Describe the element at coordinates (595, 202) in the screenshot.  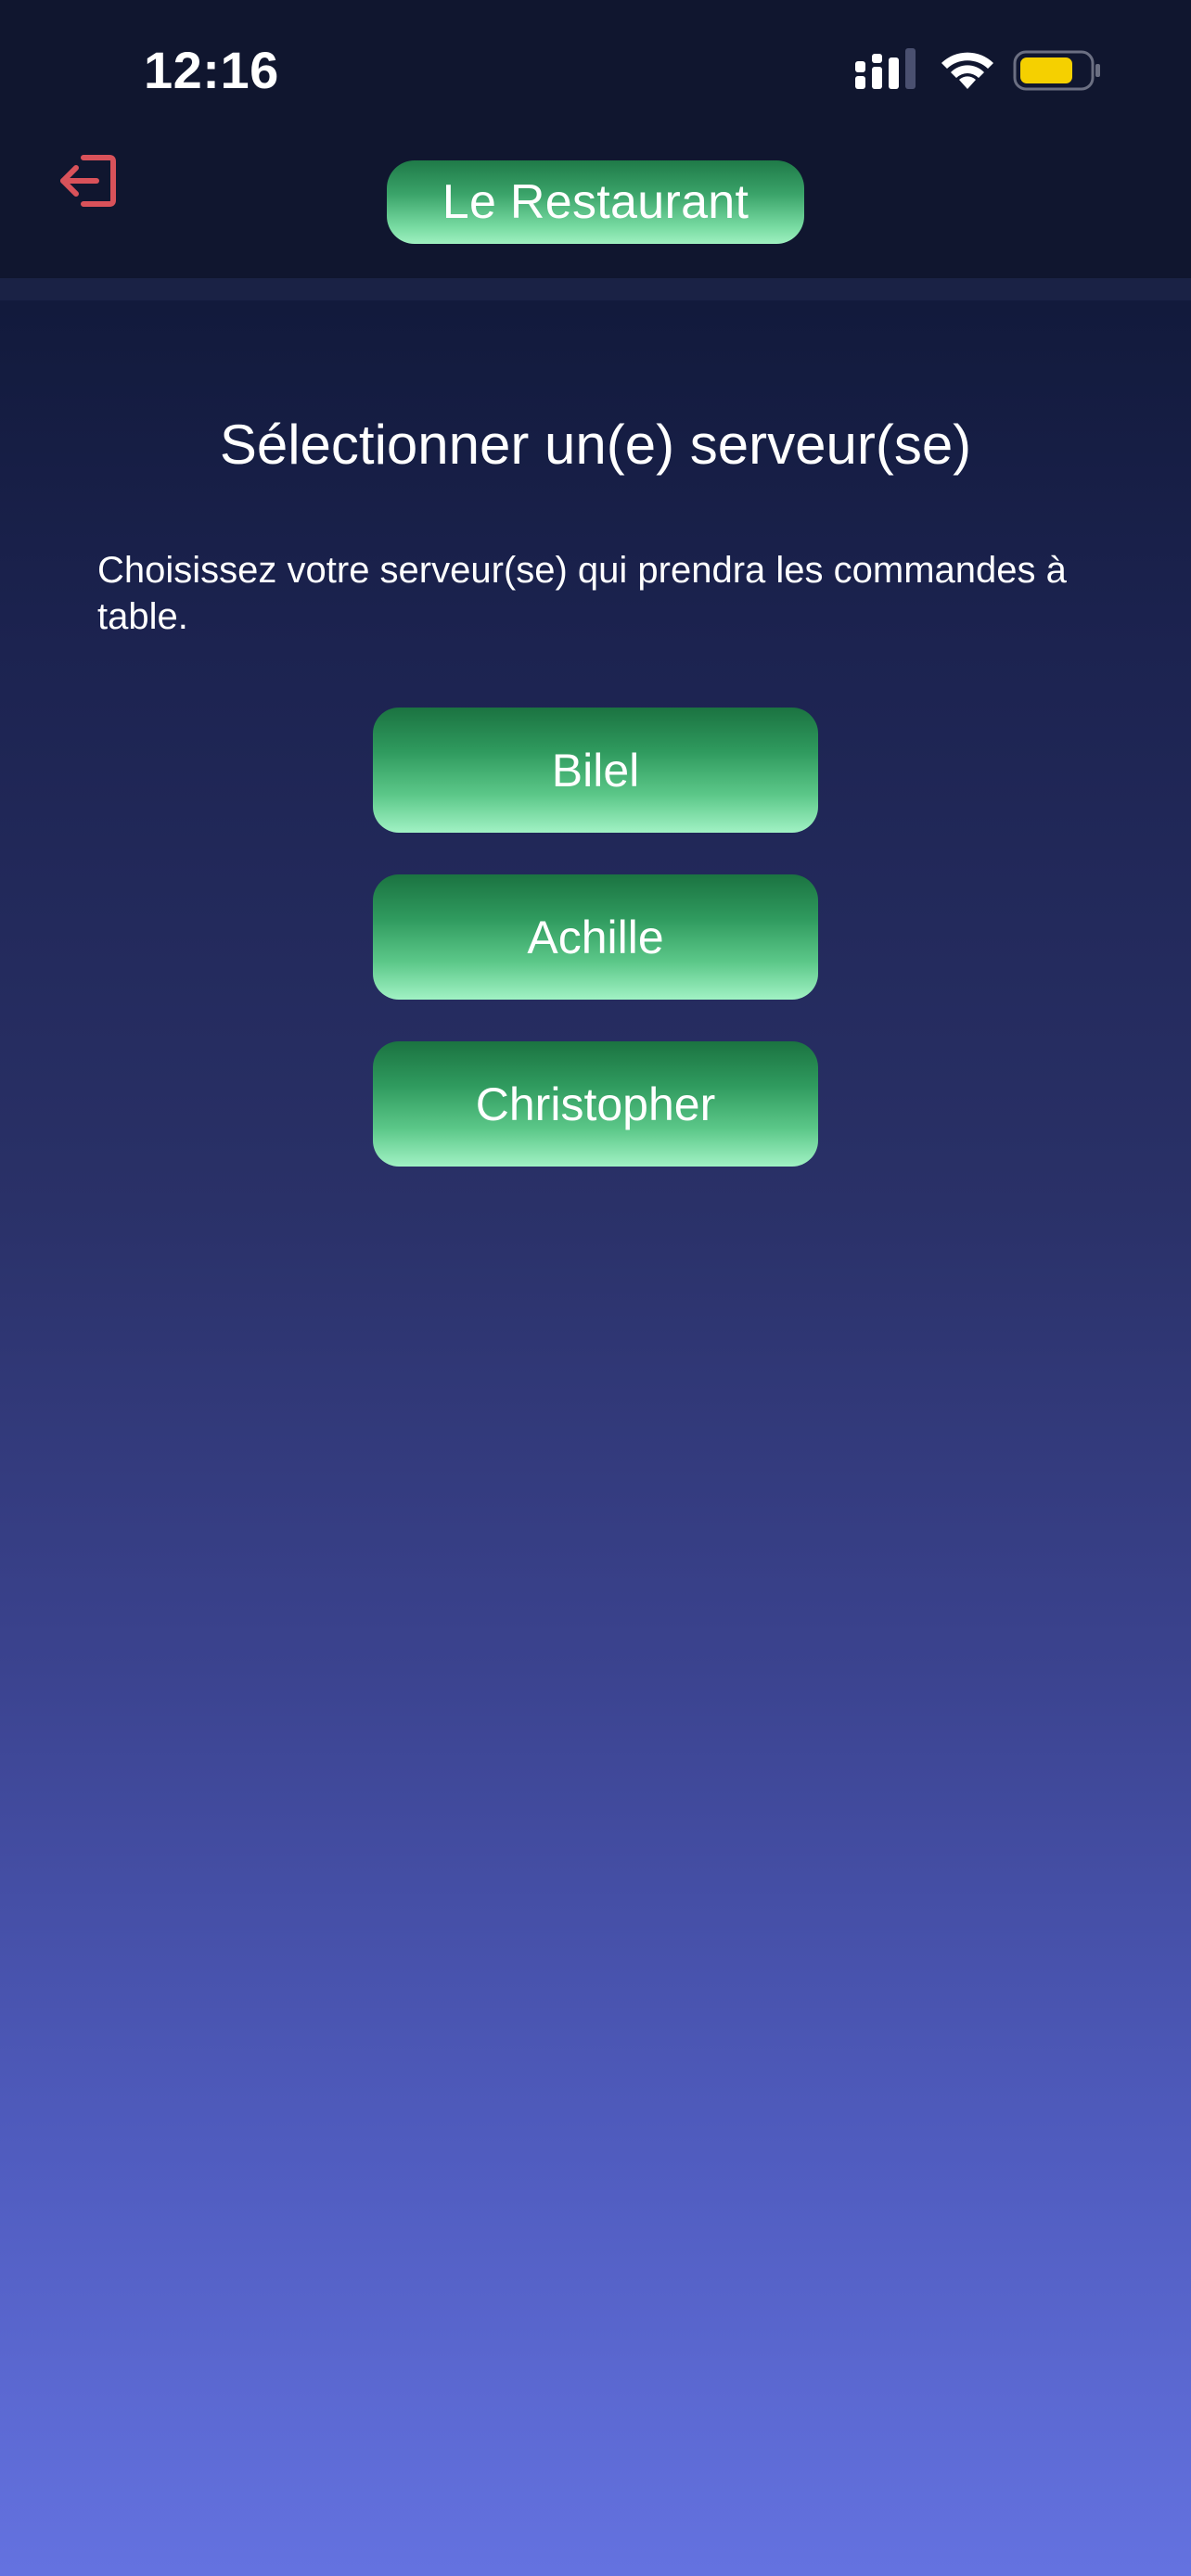
I see `restaurant-title: Le Restaurant` at that location.